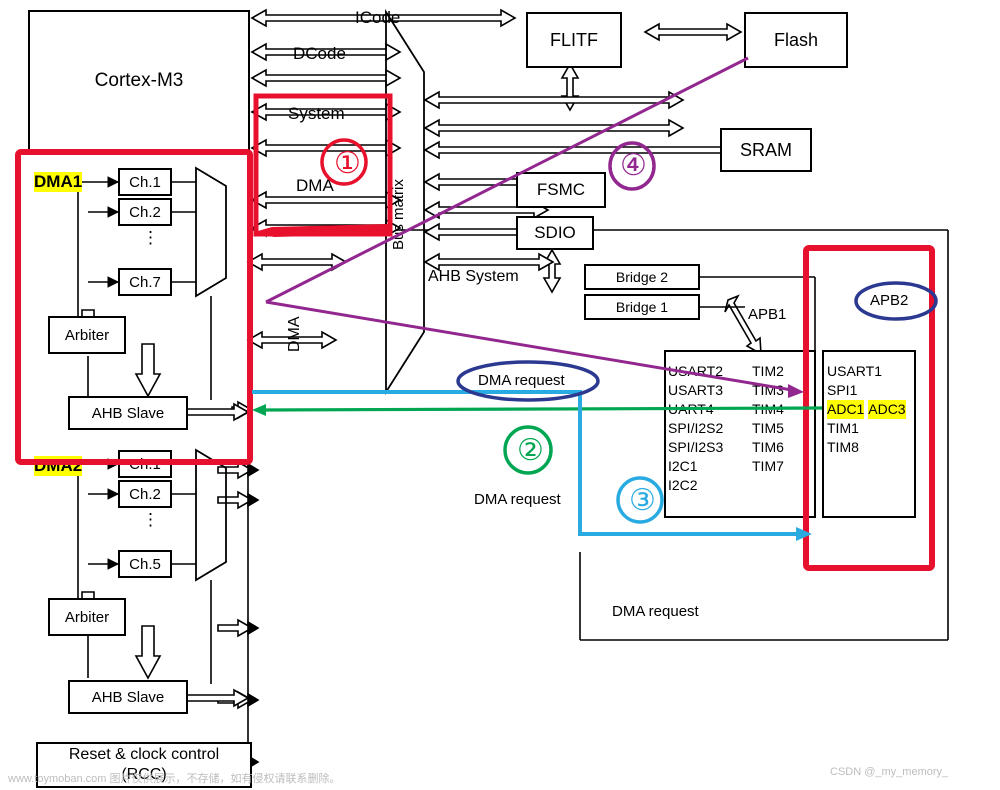 The width and height of the screenshot is (1000, 790). What do you see at coordinates (316, 113) in the screenshot?
I see `label-system: System` at bounding box center [316, 113].